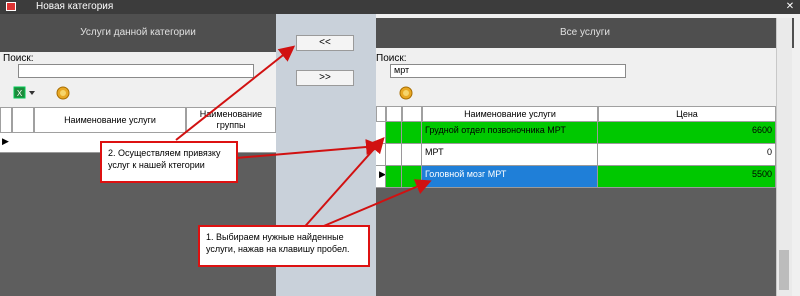 The height and width of the screenshot is (296, 800). What do you see at coordinates (235, 93) in the screenshot?
I see `arrow-to-add-button` at bounding box center [235, 93].